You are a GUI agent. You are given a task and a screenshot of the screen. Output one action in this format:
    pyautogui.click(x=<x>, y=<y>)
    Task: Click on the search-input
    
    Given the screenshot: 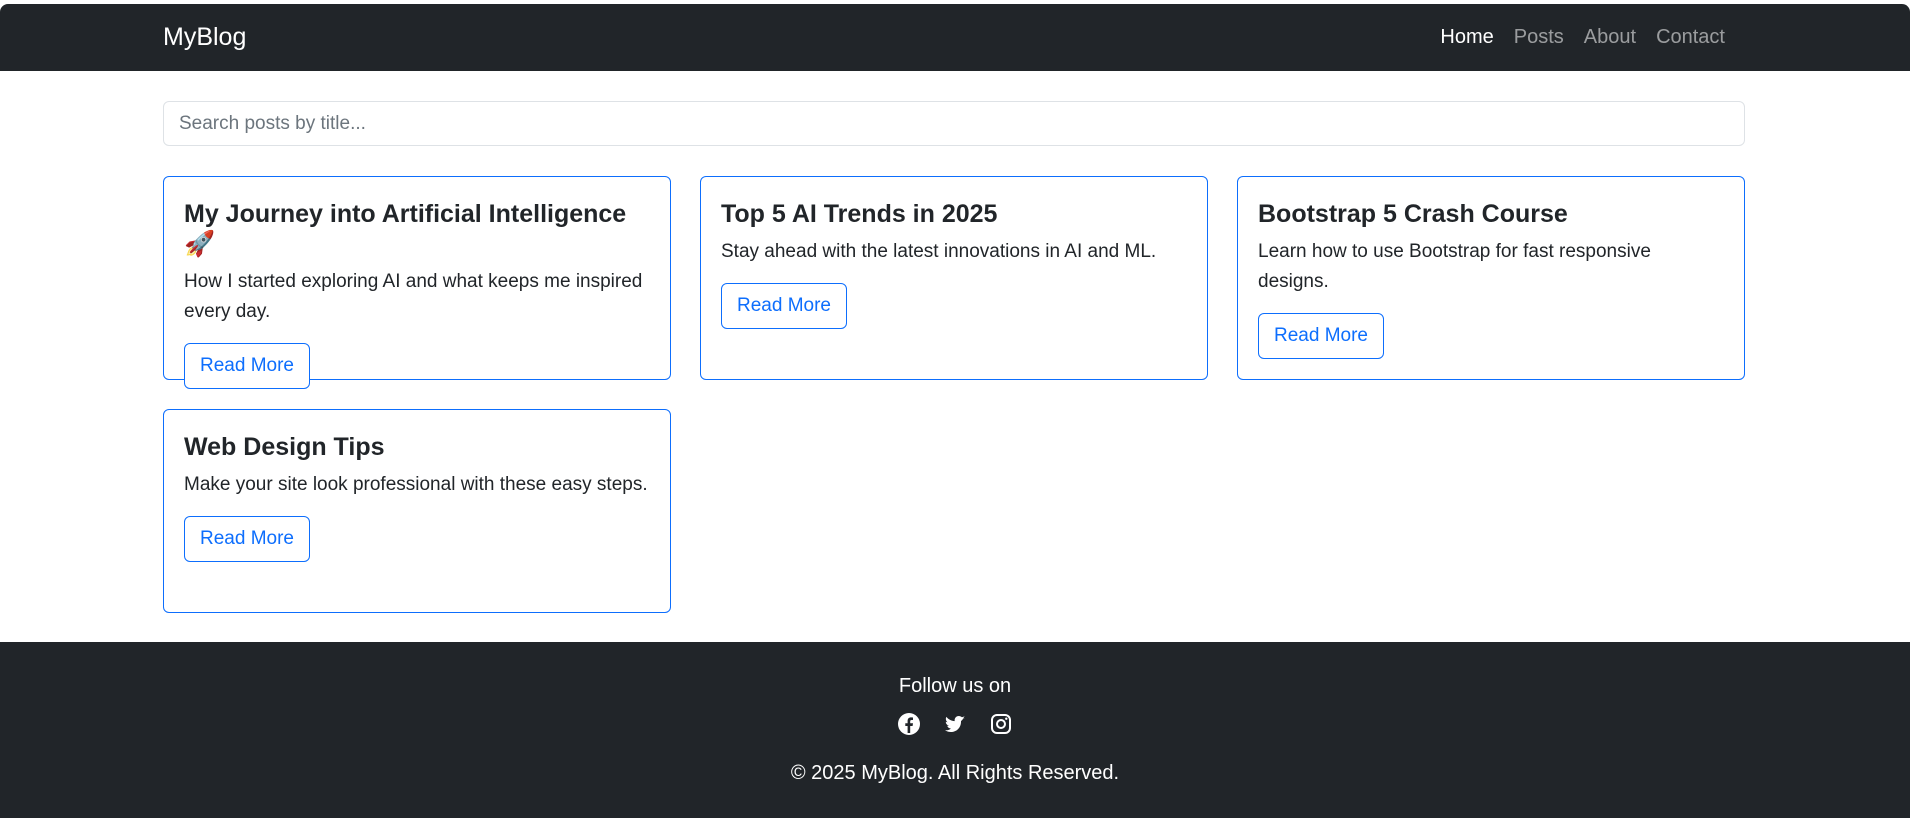 What is the action you would take?
    pyautogui.click(x=954, y=123)
    